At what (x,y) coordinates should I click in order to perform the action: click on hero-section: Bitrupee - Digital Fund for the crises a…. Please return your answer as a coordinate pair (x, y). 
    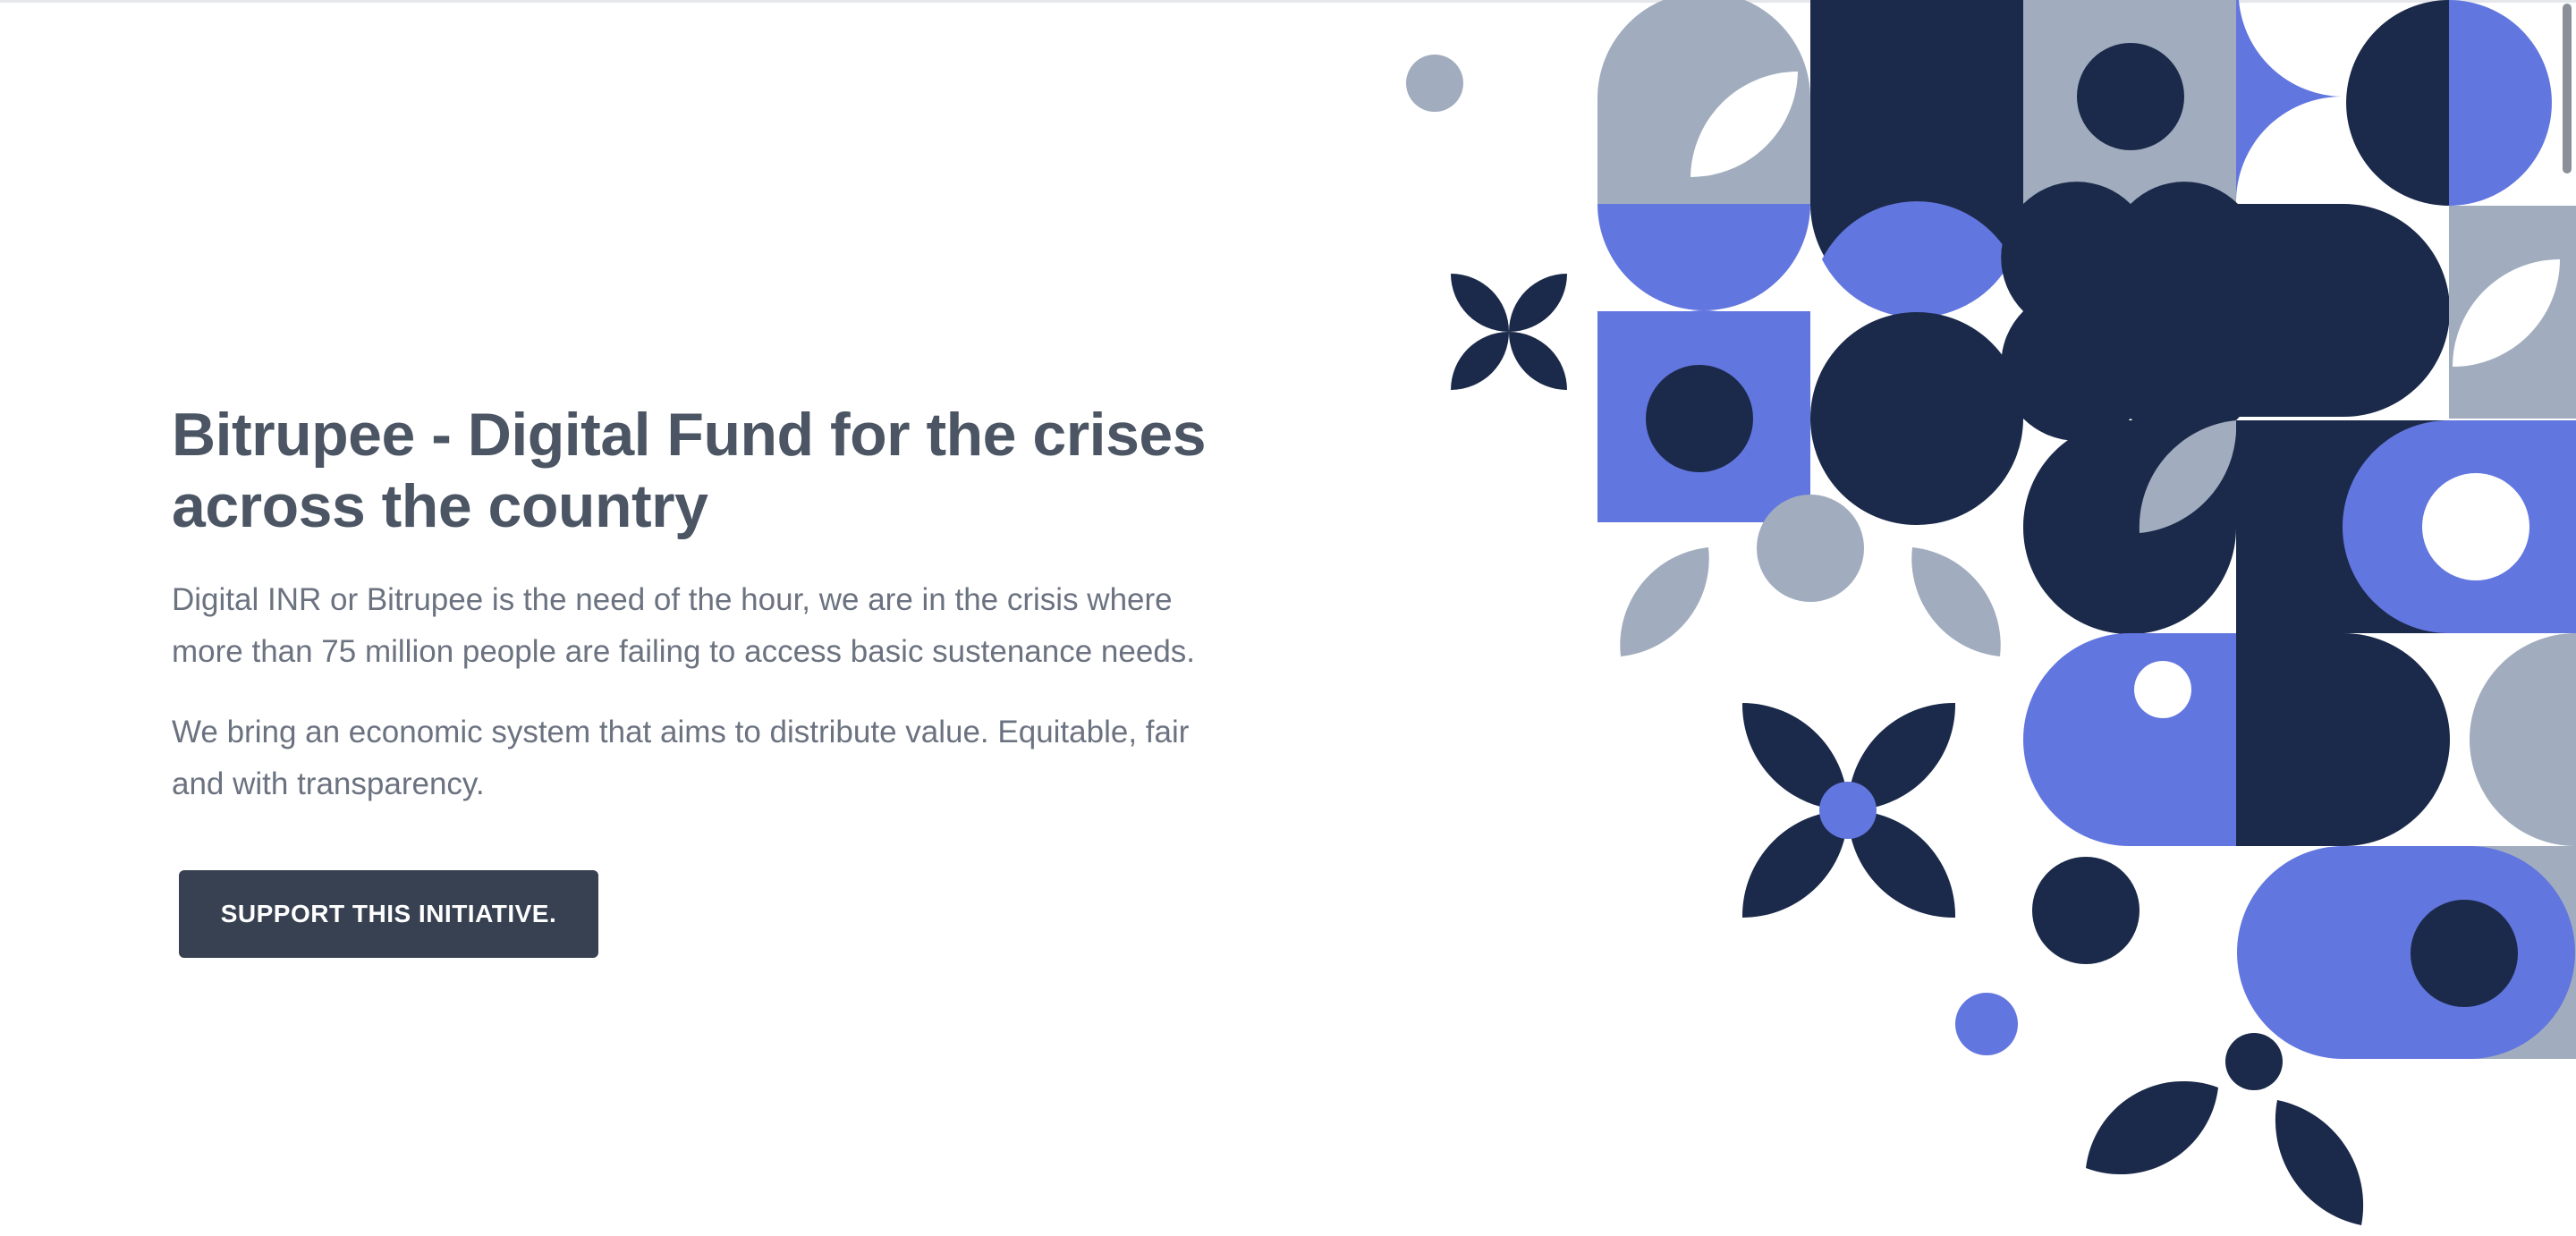
    Looking at the image, I should click on (708, 604).